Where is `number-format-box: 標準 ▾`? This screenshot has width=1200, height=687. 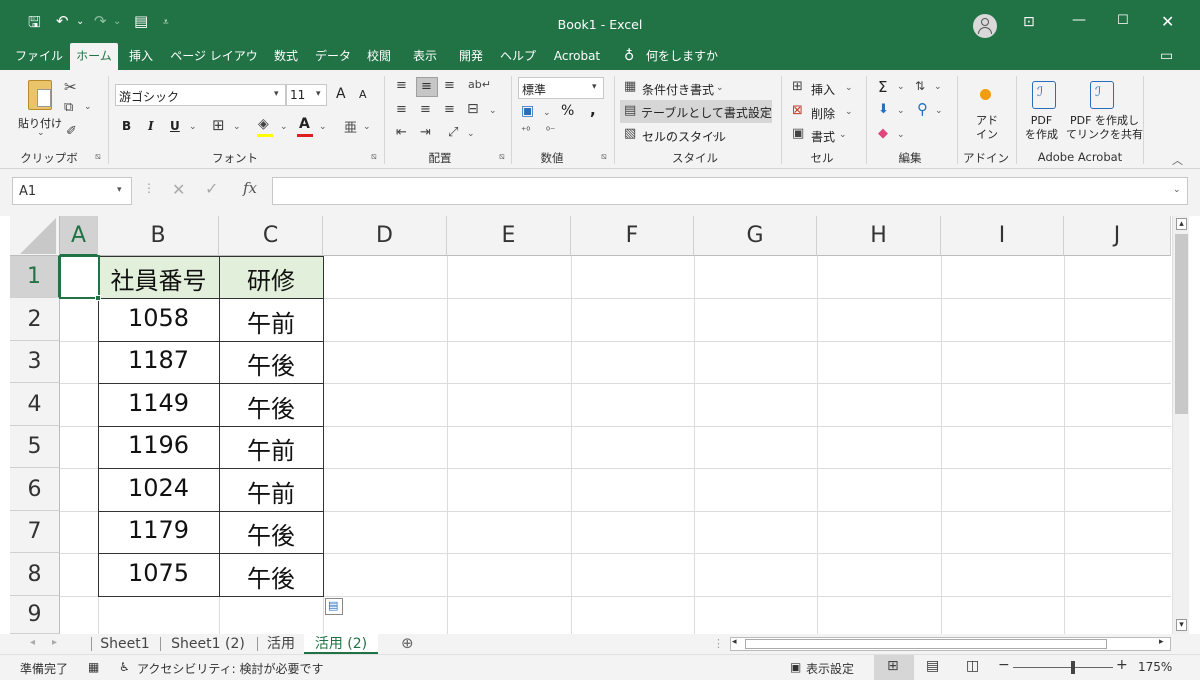 number-format-box: 標準 ▾ is located at coordinates (561, 88).